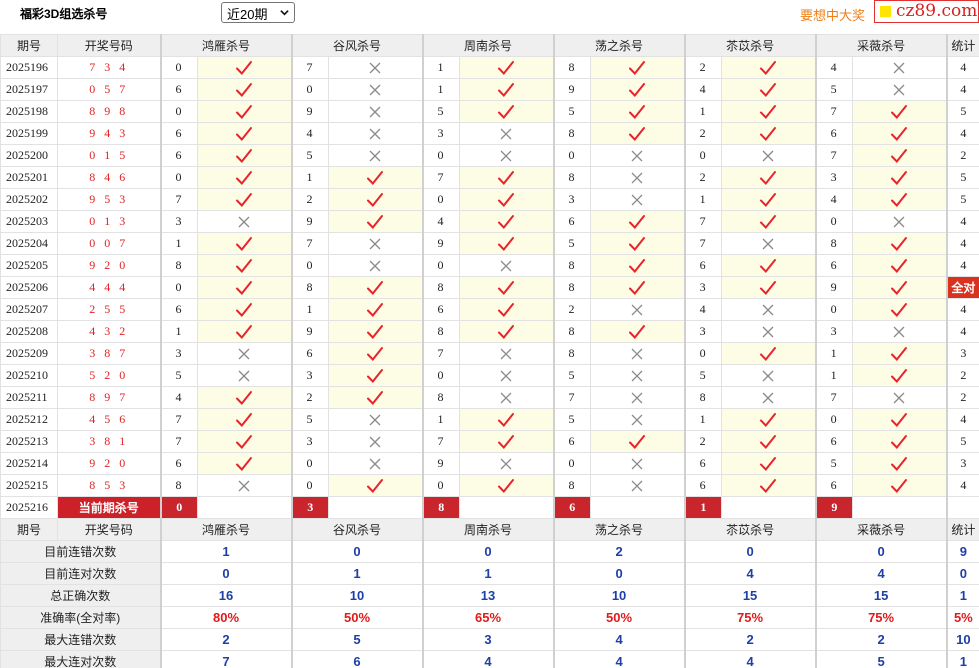 Image resolution: width=979 pixels, height=668 pixels. What do you see at coordinates (29, 441) in the screenshot?
I see `period-cell: 2025213` at bounding box center [29, 441].